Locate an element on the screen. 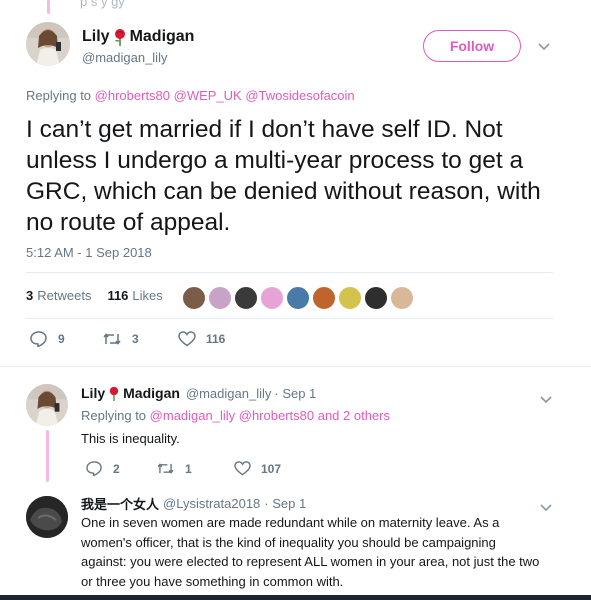 The width and height of the screenshot is (591, 600). retweet-button: 3 is located at coordinates (140, 339).